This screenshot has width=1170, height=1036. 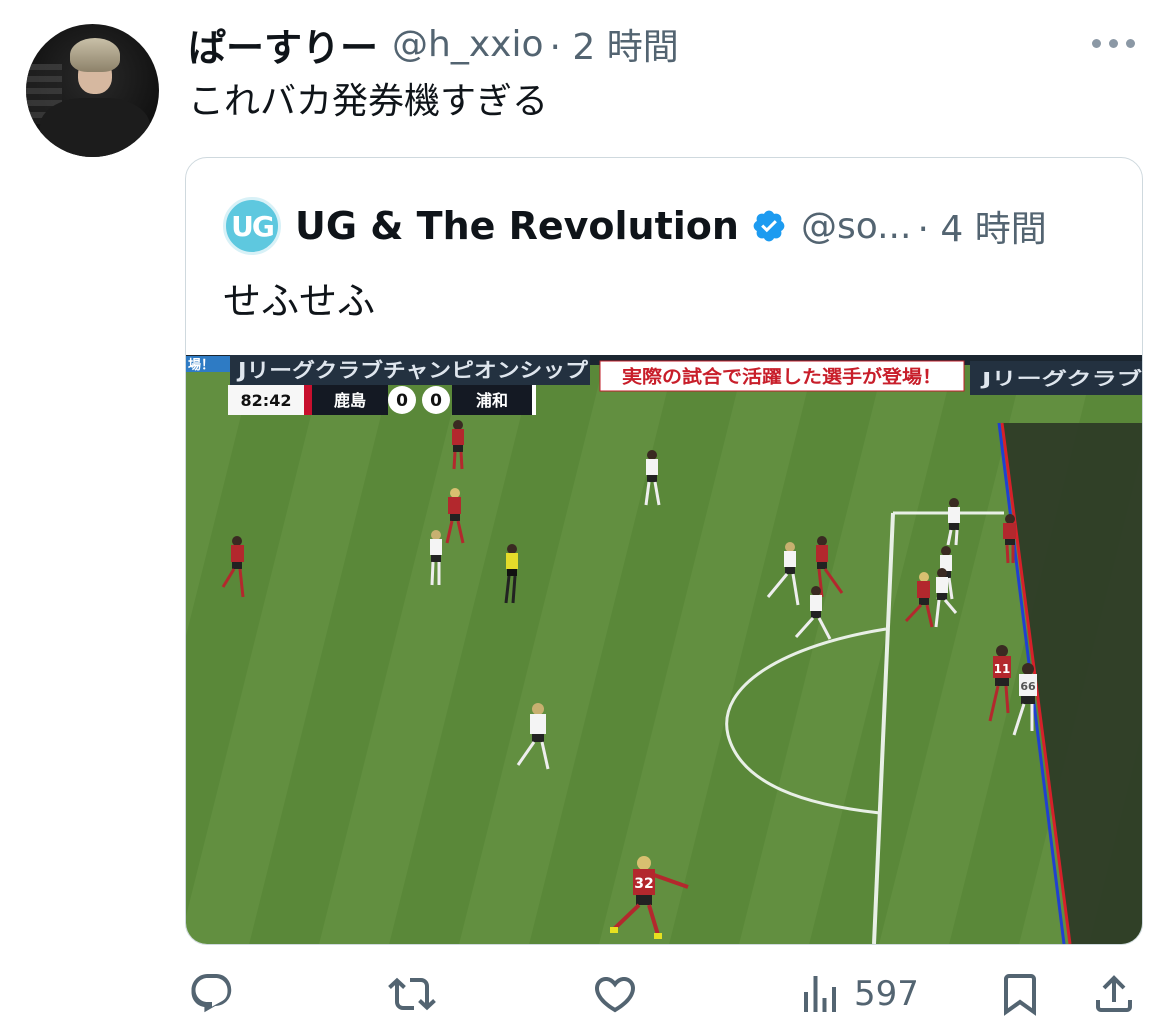 I want to click on retweet-icon, so click(x=412, y=994).